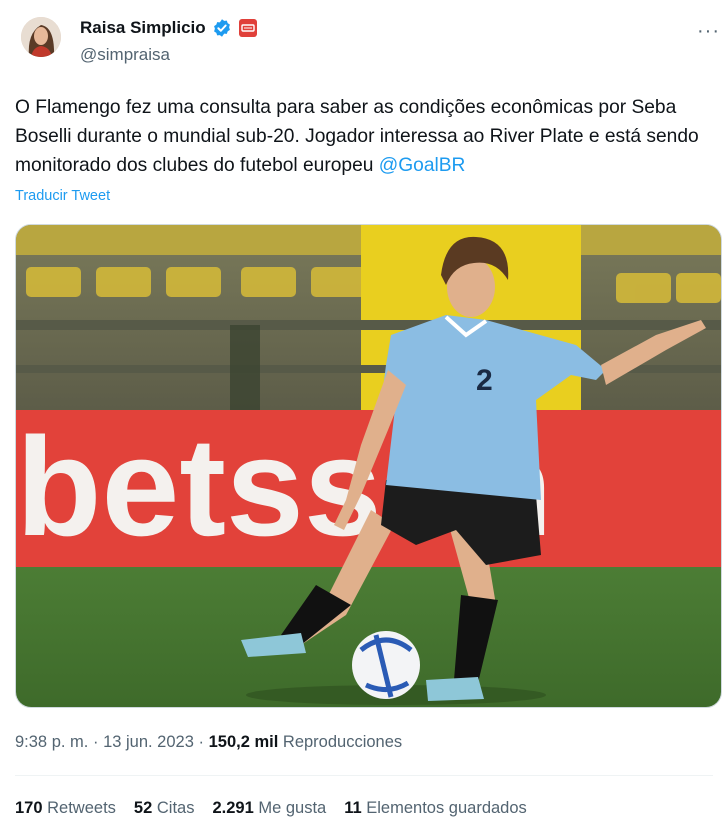 This screenshot has width=728, height=823. I want to click on more-options-icon: ···, so click(708, 31).